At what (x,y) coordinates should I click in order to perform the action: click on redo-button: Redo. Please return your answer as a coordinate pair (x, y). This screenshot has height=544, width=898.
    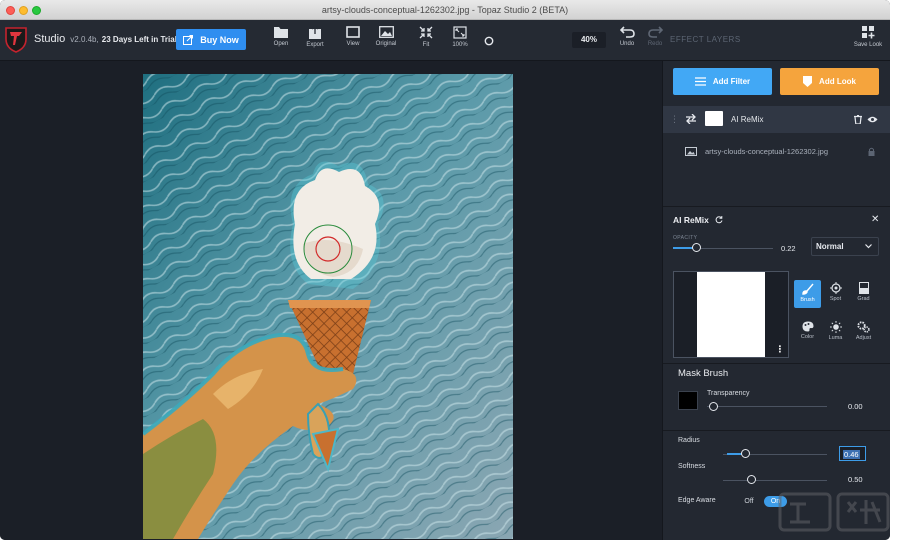
    Looking at the image, I should click on (655, 36).